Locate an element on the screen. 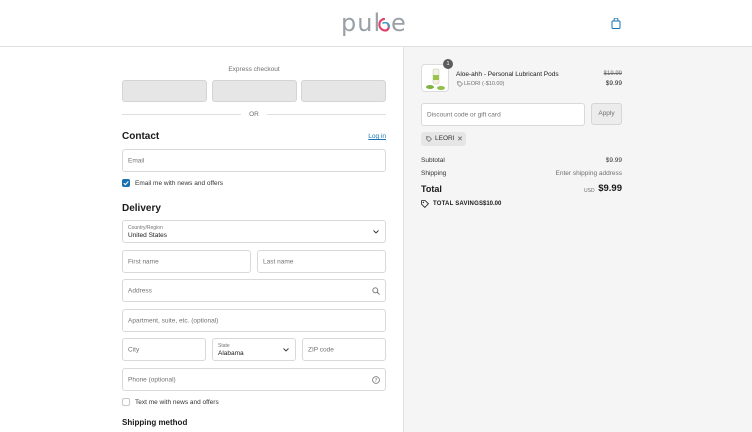  total-savings-value: $10.00 is located at coordinates (492, 204).